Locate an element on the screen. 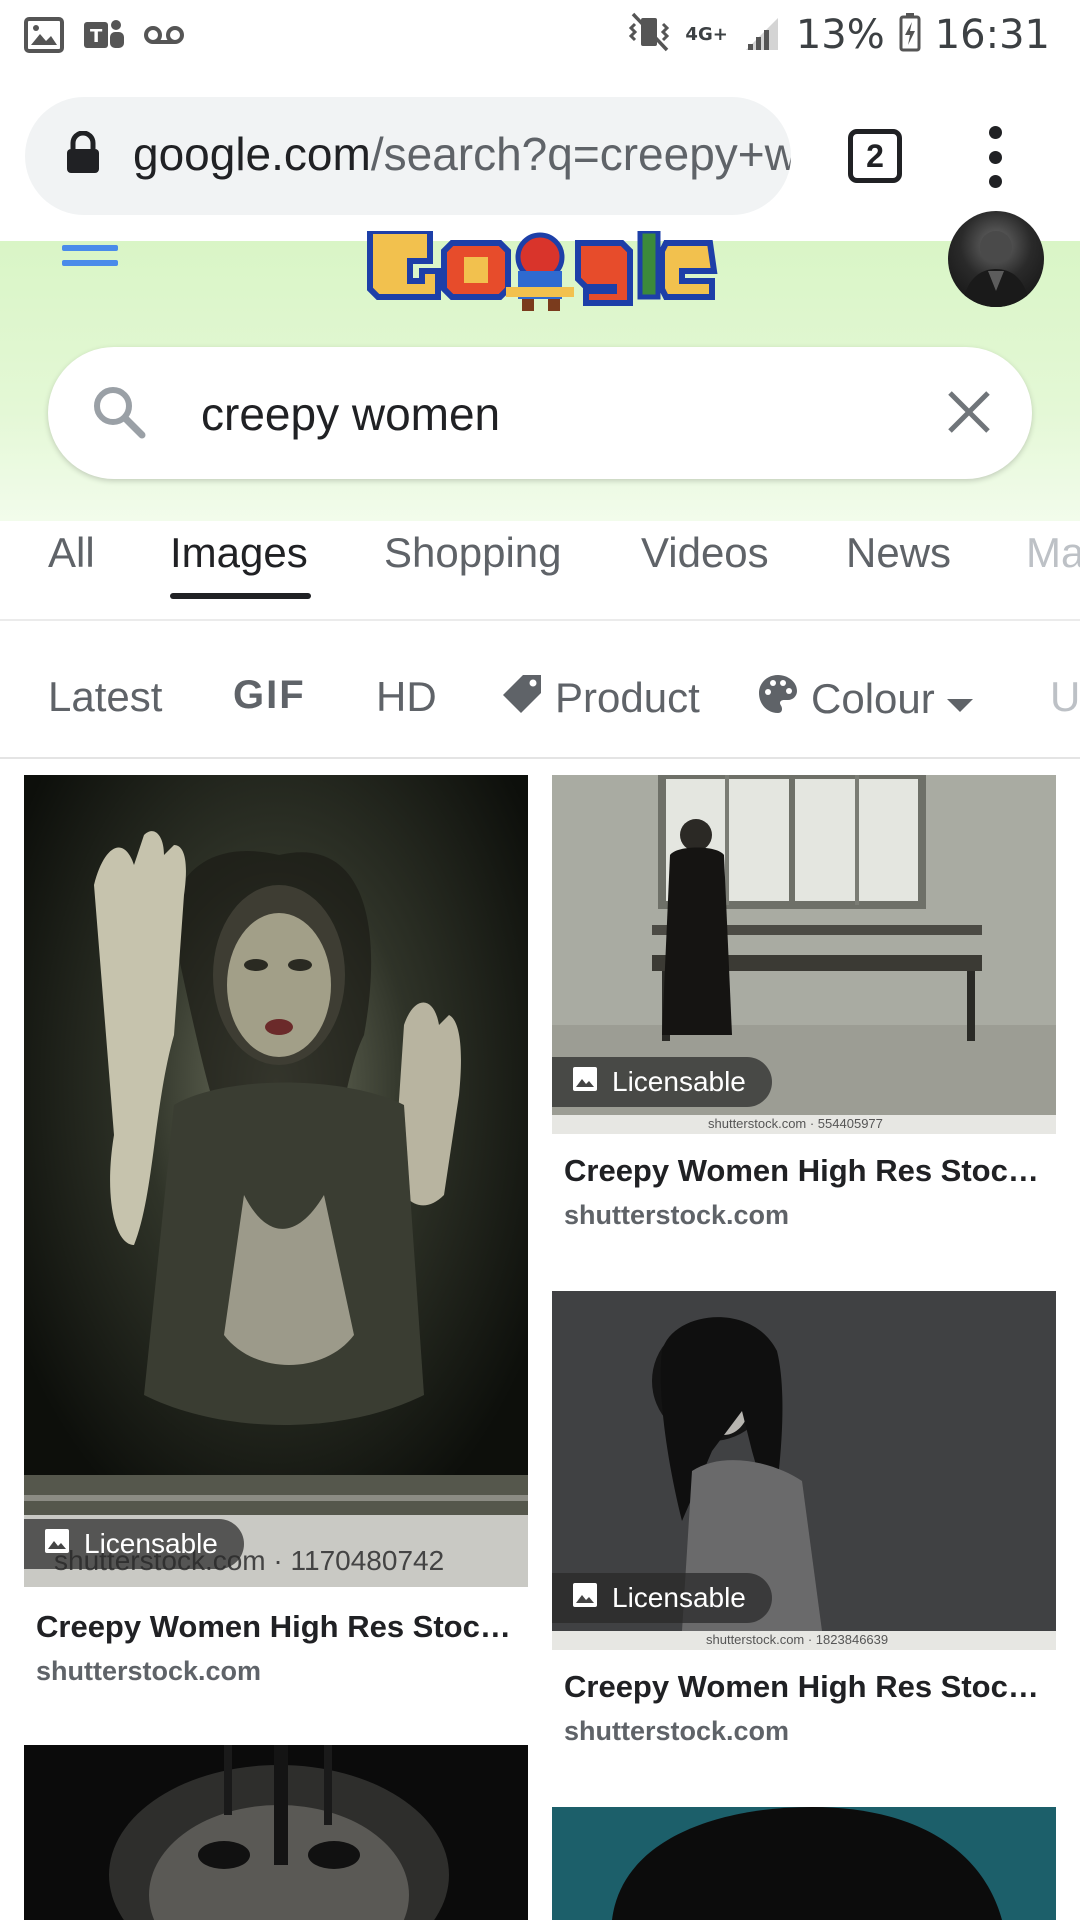 The height and width of the screenshot is (1920, 1080). chip-more: U is located at coordinates (1065, 697).